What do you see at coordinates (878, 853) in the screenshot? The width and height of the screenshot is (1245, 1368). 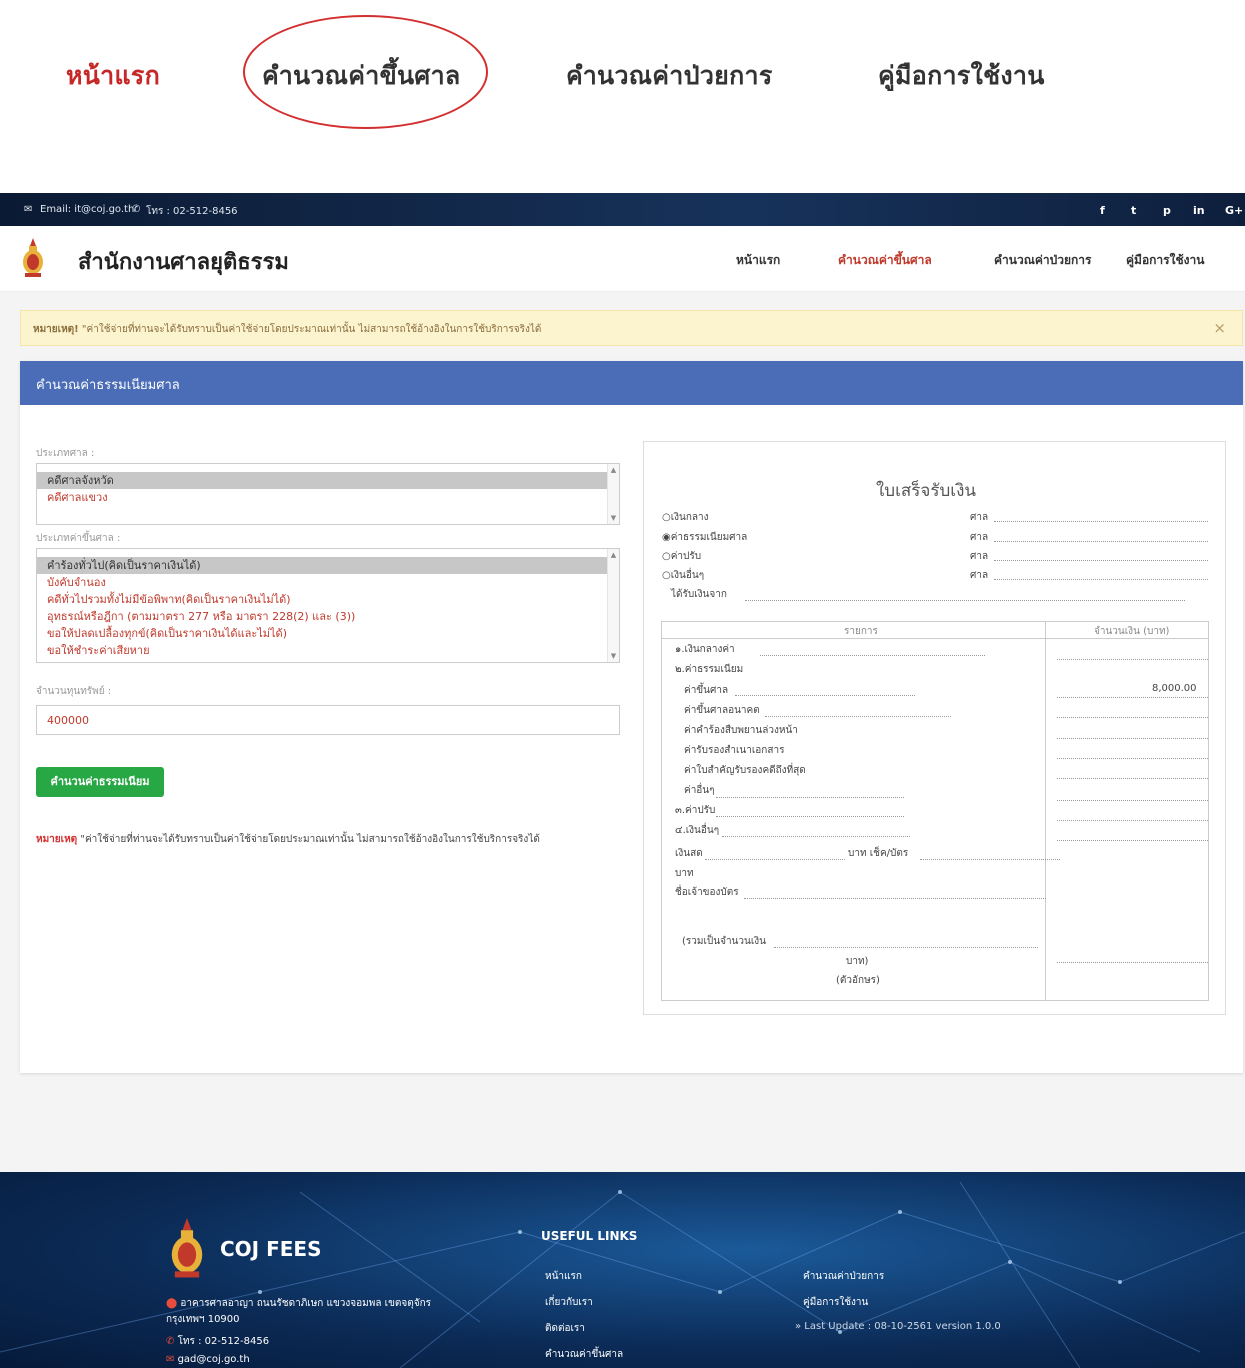 I see `baht-cheque-label: บาท เช็ค/บัตร` at bounding box center [878, 853].